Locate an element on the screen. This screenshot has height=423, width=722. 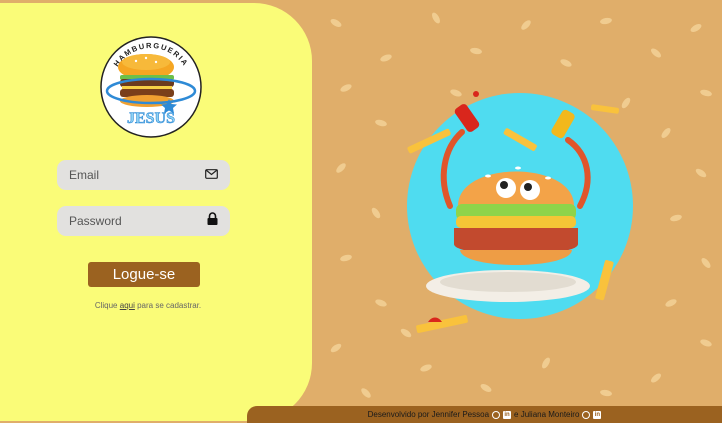
login-button: Logue-se is located at coordinates (144, 274).